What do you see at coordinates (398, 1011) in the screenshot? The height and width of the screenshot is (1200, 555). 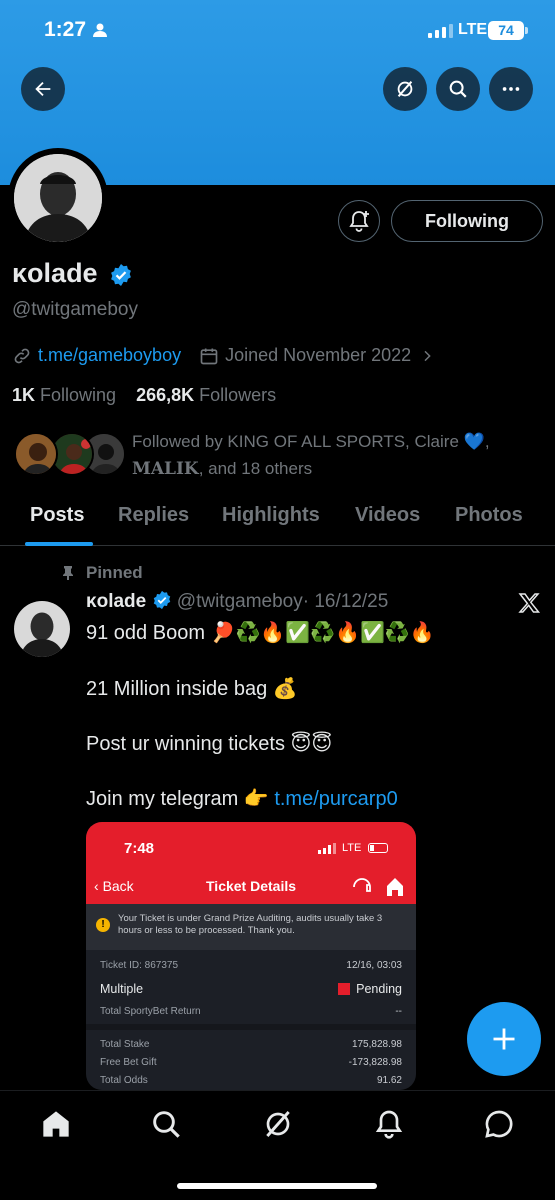 I see `ticket-return-value: --` at bounding box center [398, 1011].